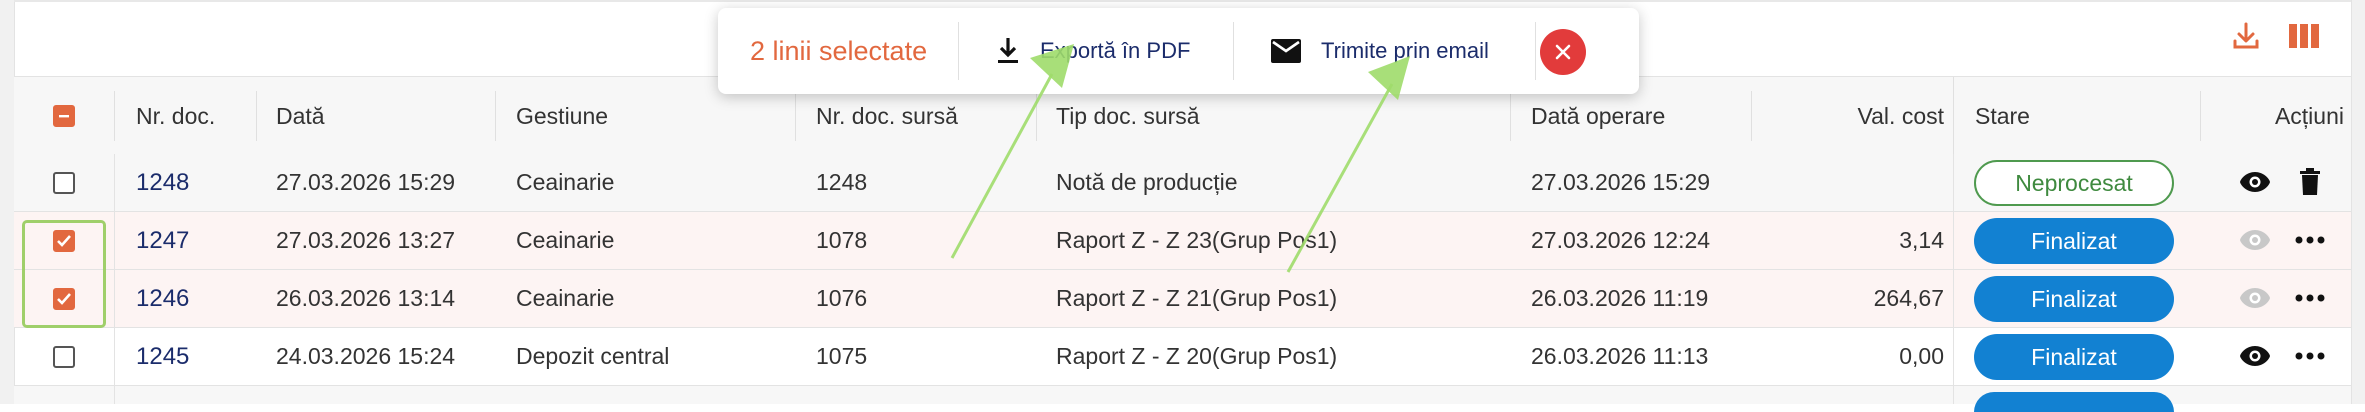  I want to click on selected-count-text: 2 linii selectate, so click(839, 50).